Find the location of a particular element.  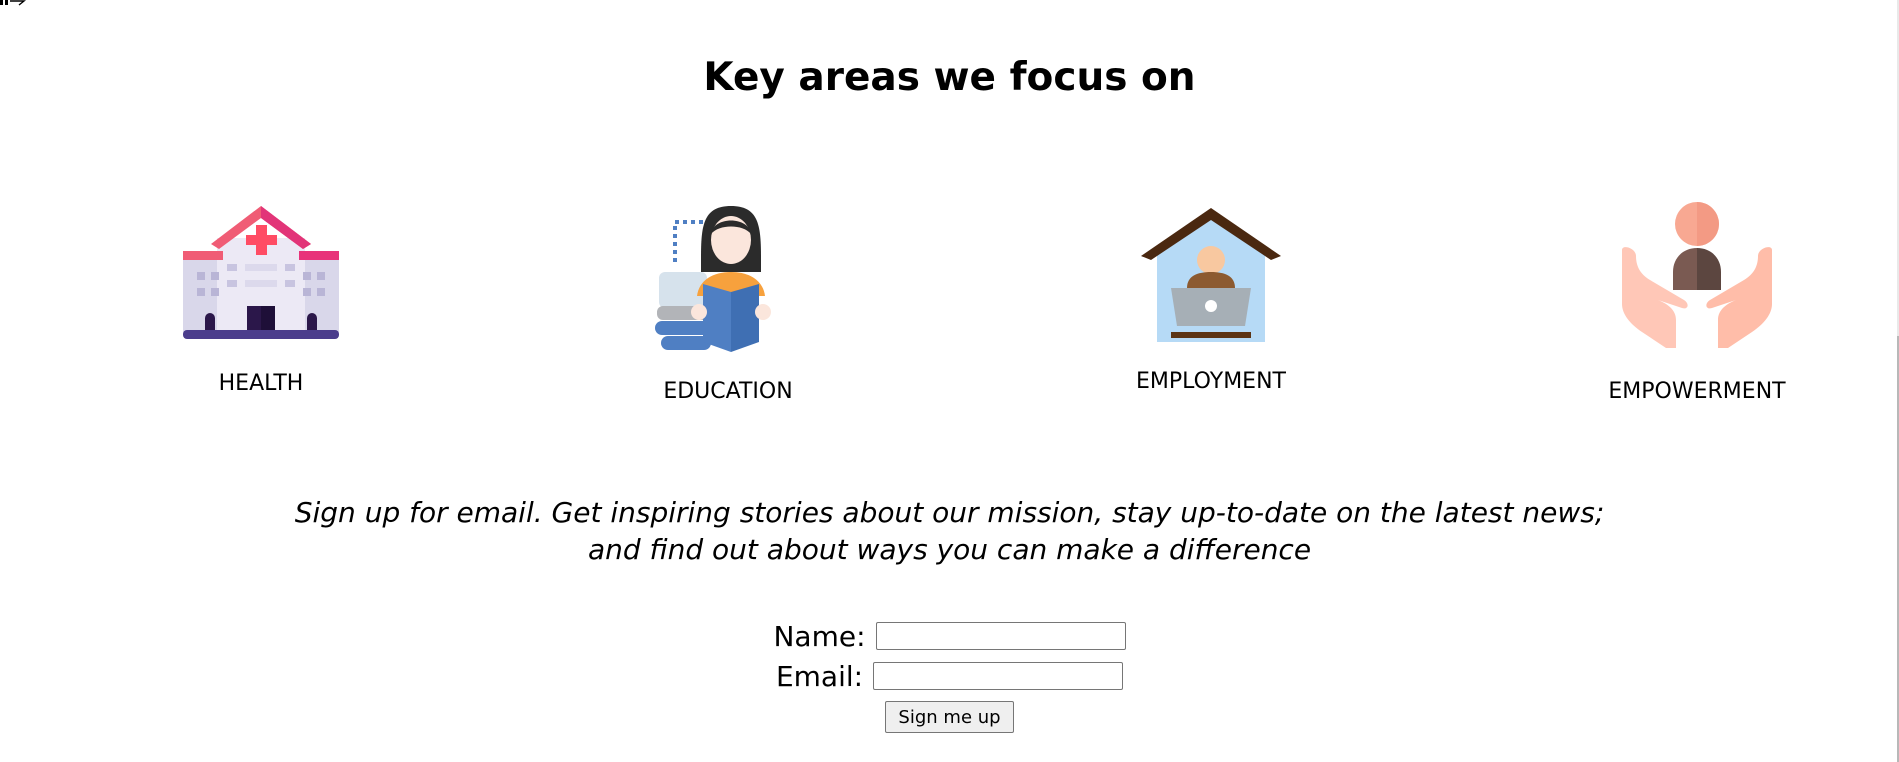

hospital-icon is located at coordinates (261, 272).